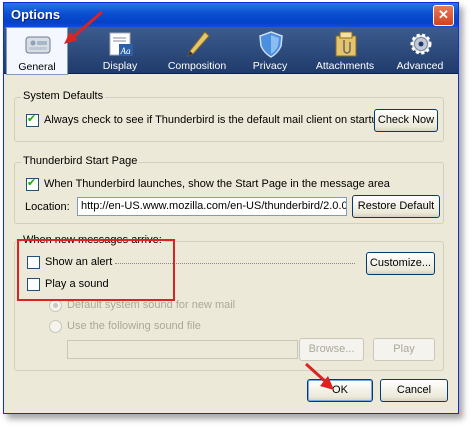  What do you see at coordinates (270, 66) in the screenshot?
I see `tab-label: Privacy` at bounding box center [270, 66].